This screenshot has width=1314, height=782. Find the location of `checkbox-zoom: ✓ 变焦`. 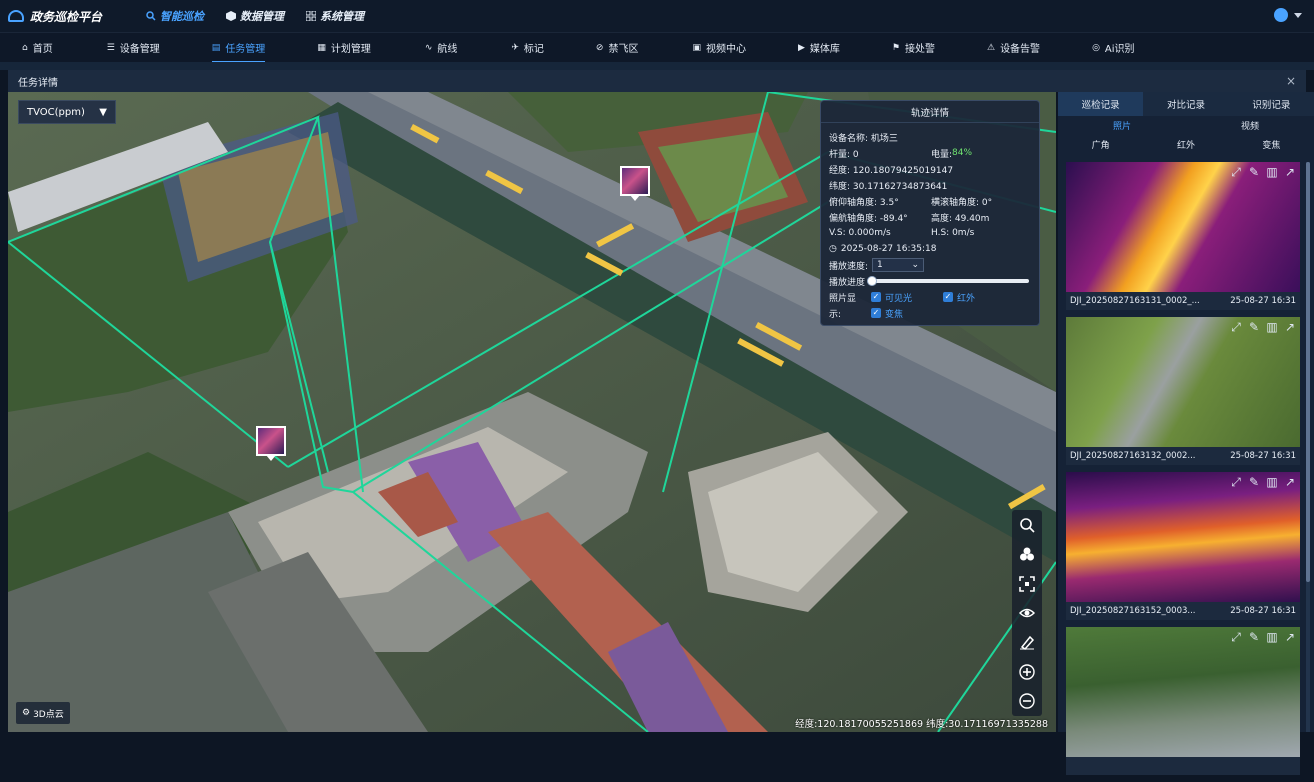

checkbox-zoom: ✓ 变焦 is located at coordinates (887, 313).